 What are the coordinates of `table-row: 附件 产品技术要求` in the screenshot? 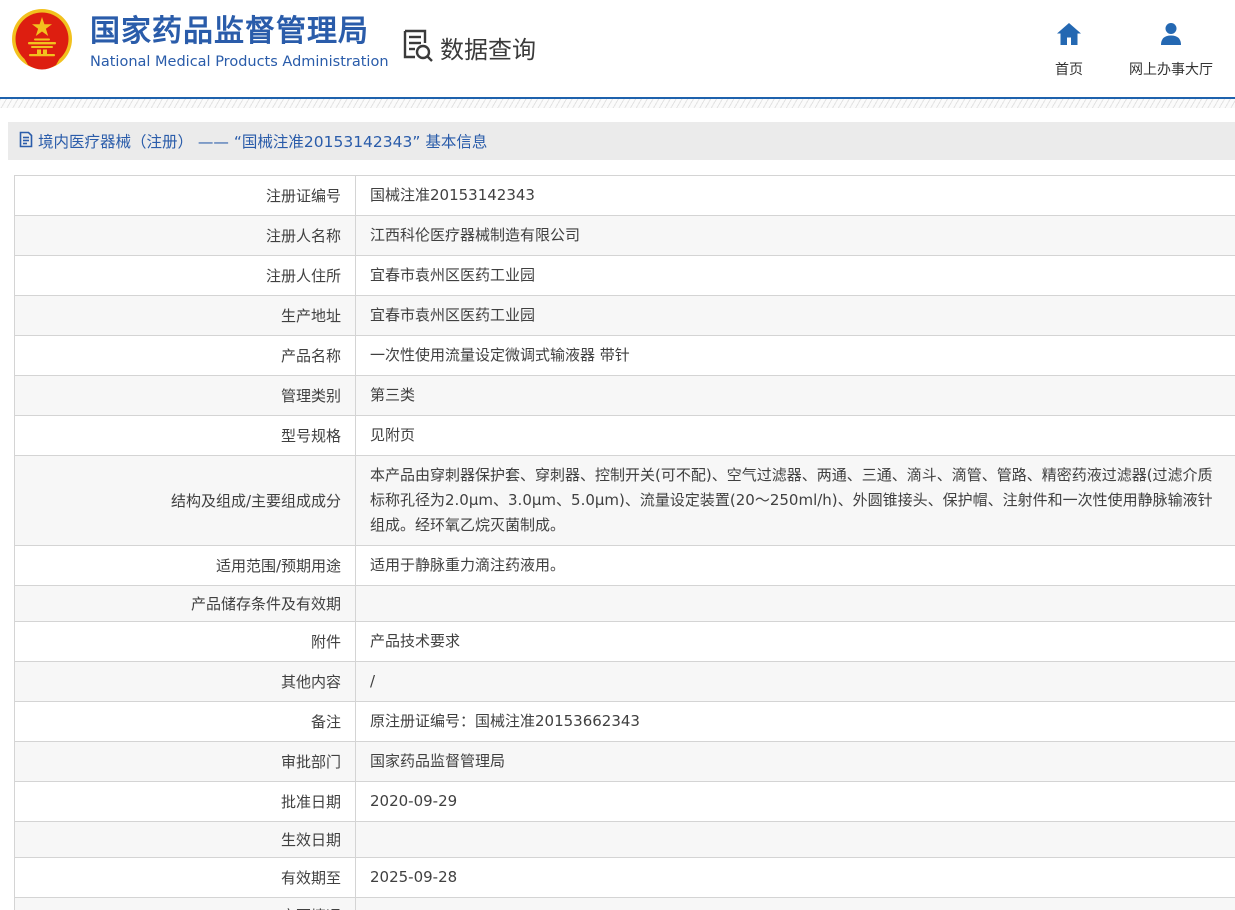 It's located at (624, 641).